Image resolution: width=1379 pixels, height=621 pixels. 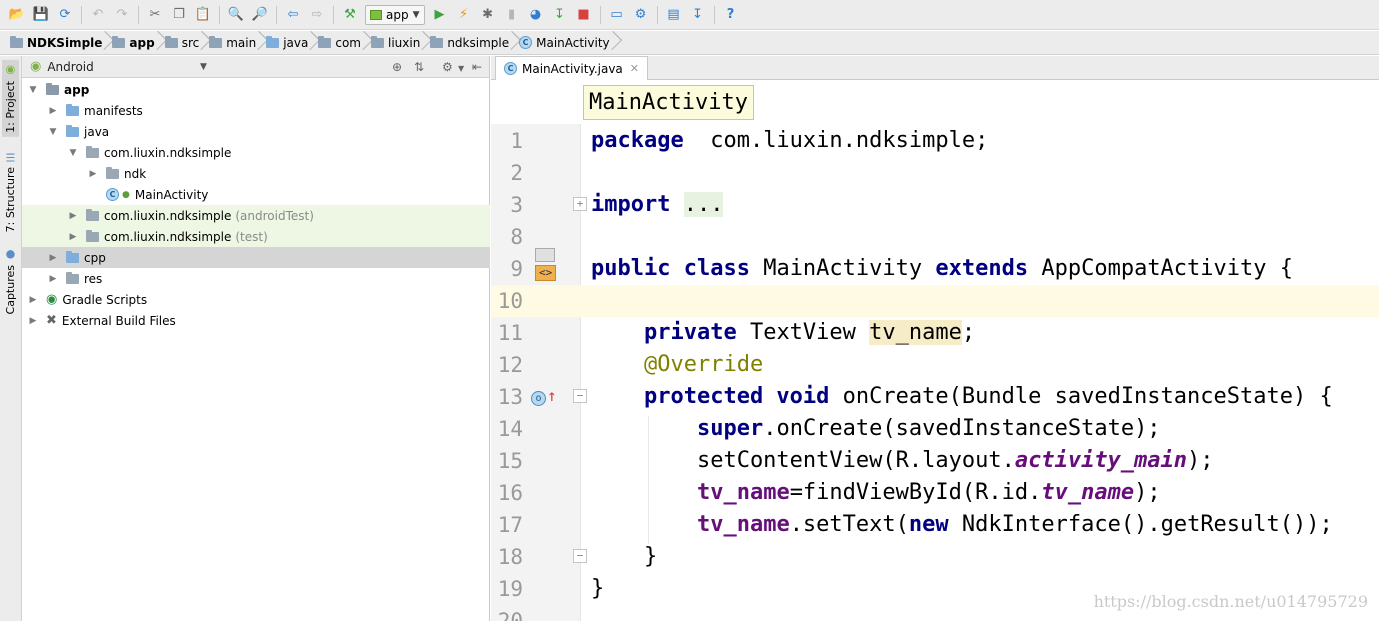 I want to click on code-line: 18 }, so click(x=935, y=557).